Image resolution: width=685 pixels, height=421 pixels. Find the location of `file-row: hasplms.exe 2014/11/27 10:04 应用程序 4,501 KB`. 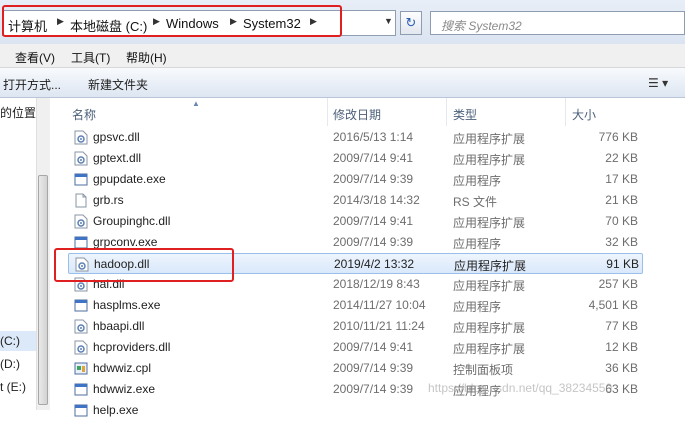

file-row: hasplms.exe 2014/11/27 10:04 应用程序 4,501 KB is located at coordinates (355, 305).